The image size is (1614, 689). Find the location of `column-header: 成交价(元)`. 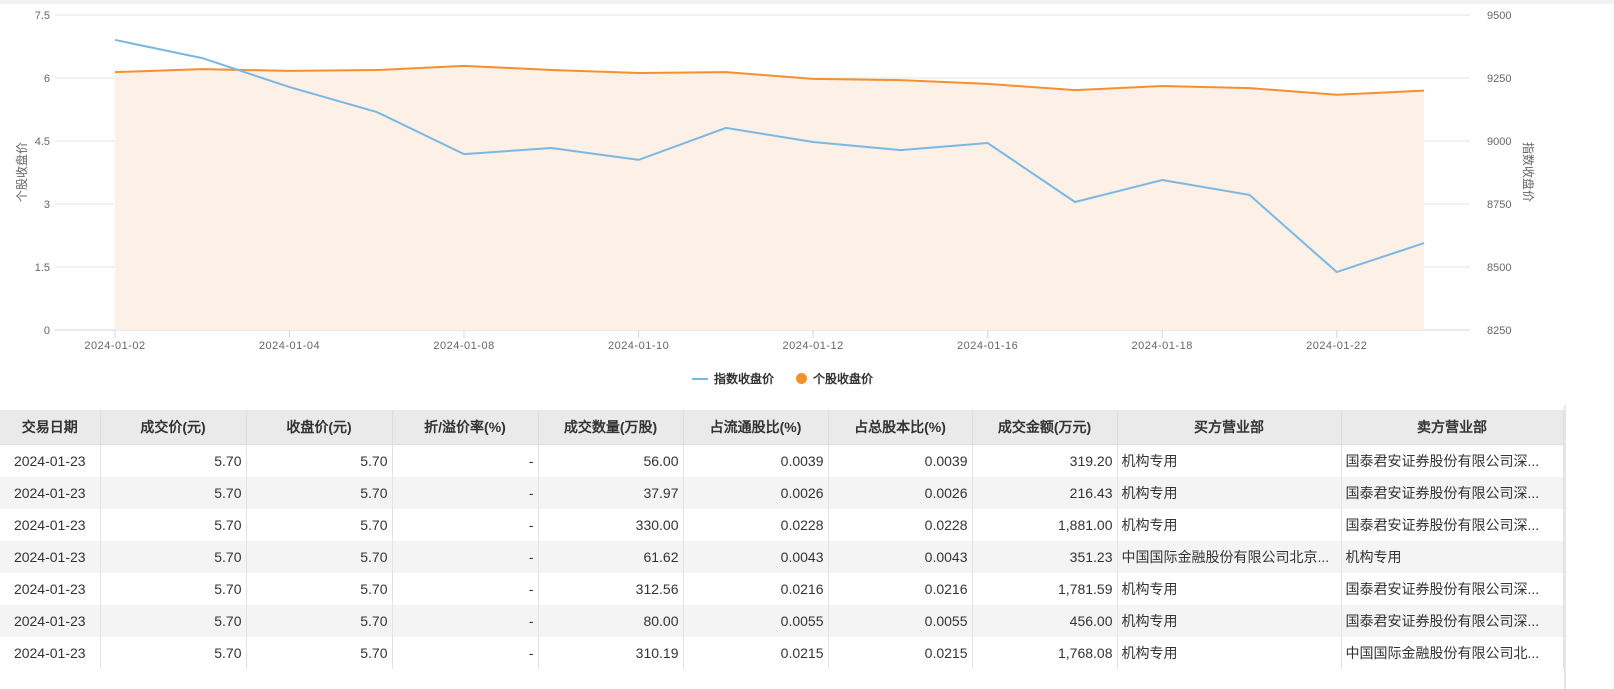

column-header: 成交价(元) is located at coordinates (173, 427).